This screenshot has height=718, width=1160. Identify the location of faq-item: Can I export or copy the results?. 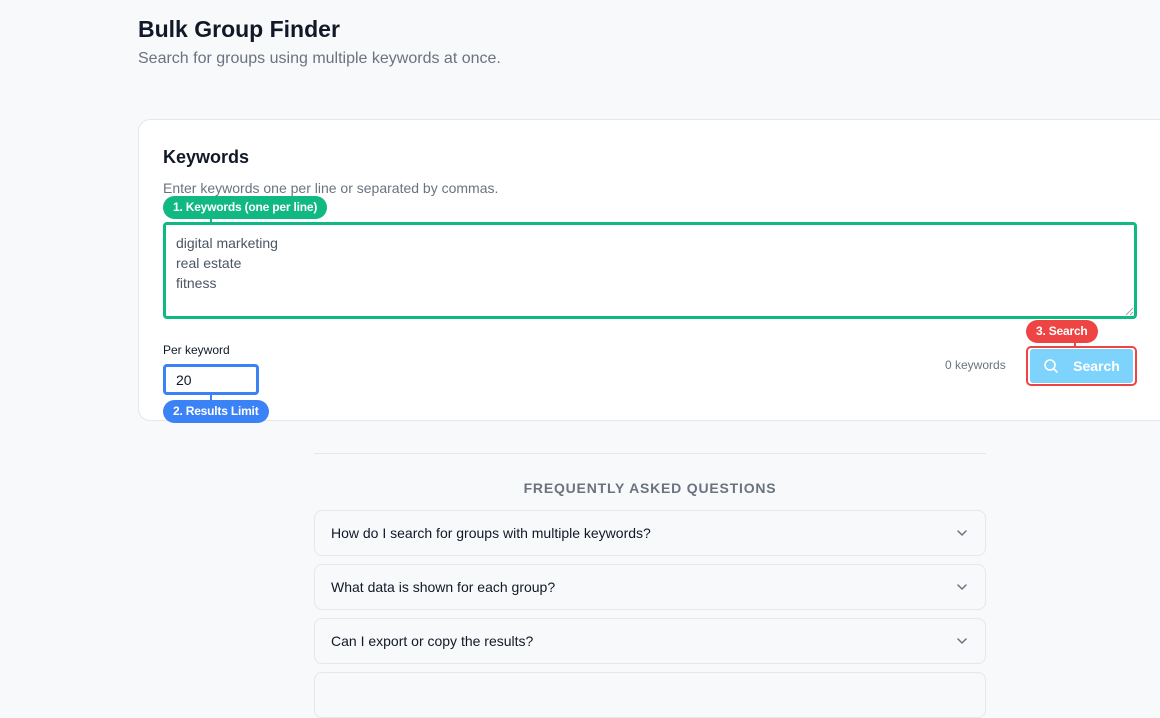
(650, 641).